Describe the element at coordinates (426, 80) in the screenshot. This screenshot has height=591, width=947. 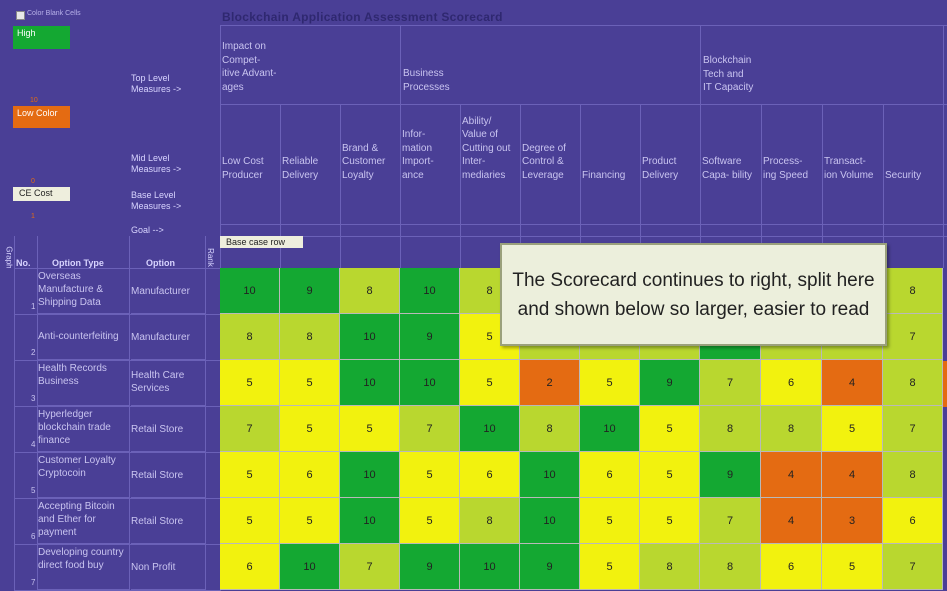
I see `top-measure-business: Business Processes` at that location.